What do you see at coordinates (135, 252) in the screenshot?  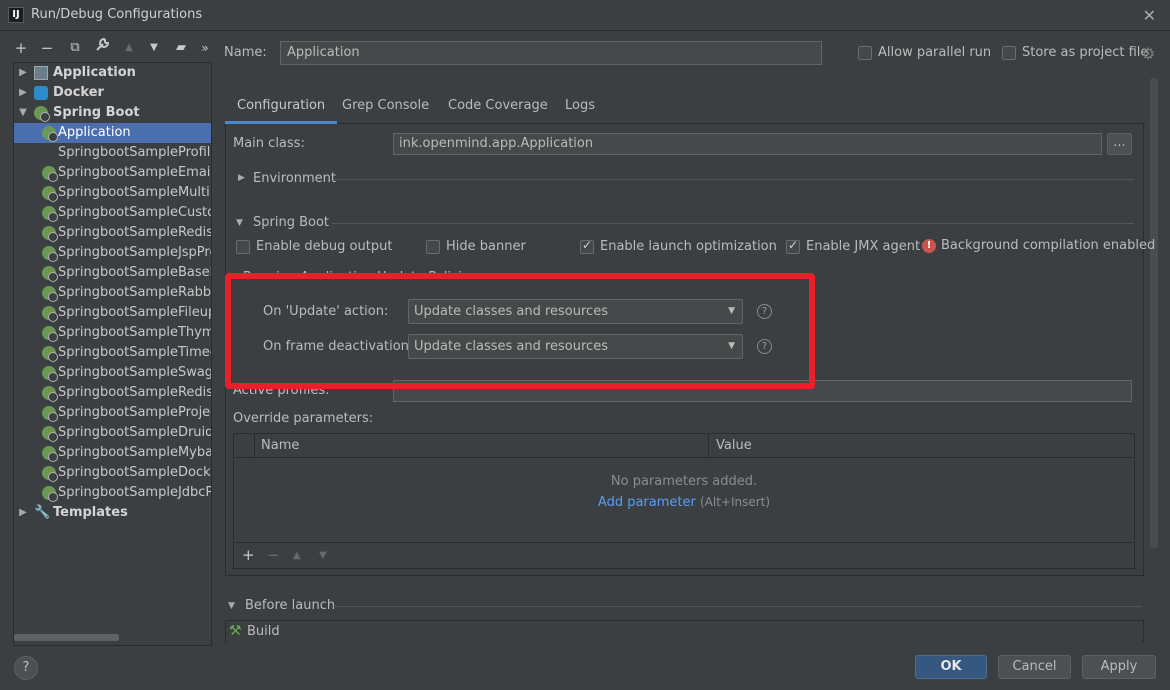 I see `tree-item-label: SpringbootSampleJspProje` at bounding box center [135, 252].